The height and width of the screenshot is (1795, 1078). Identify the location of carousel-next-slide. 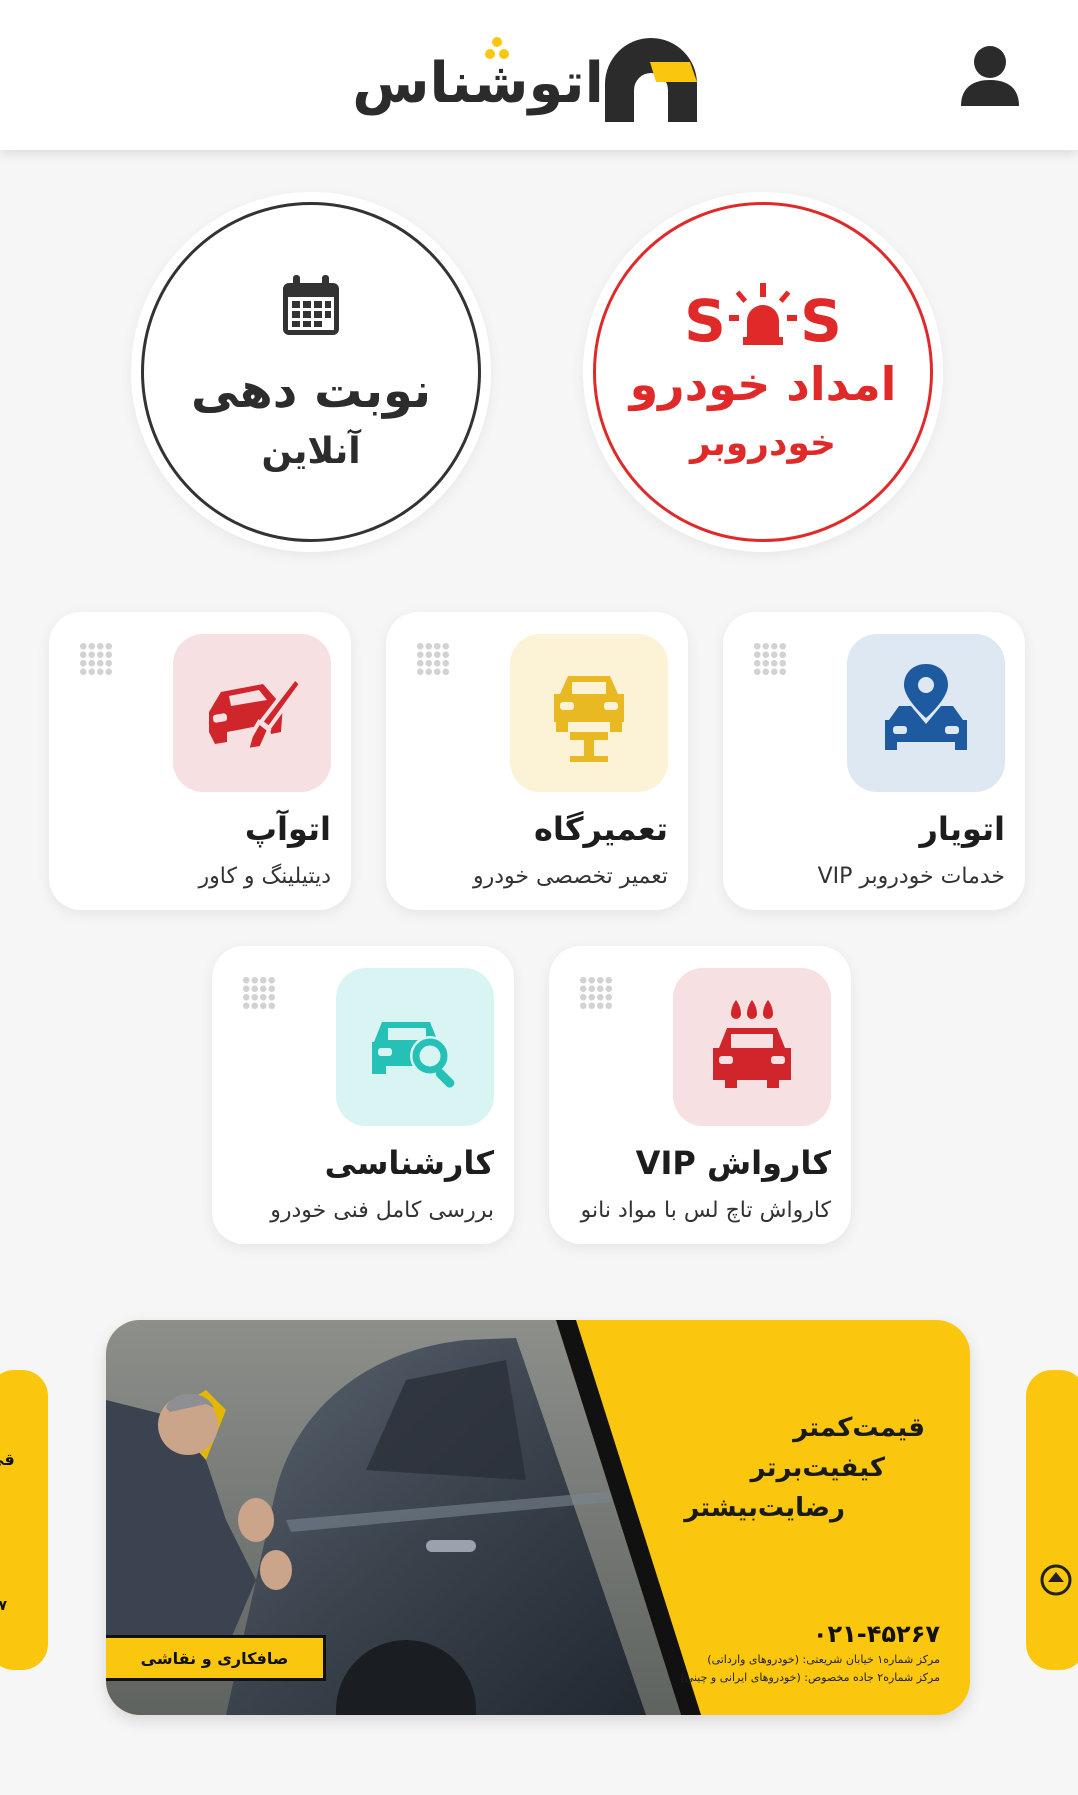
(1052, 1520).